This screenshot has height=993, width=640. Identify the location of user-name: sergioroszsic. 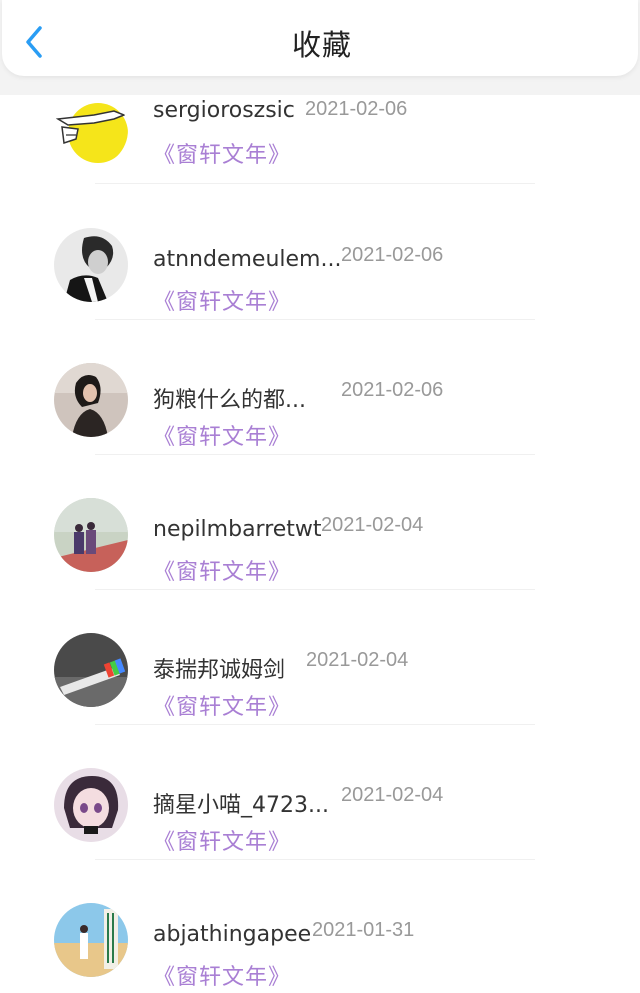
(224, 110).